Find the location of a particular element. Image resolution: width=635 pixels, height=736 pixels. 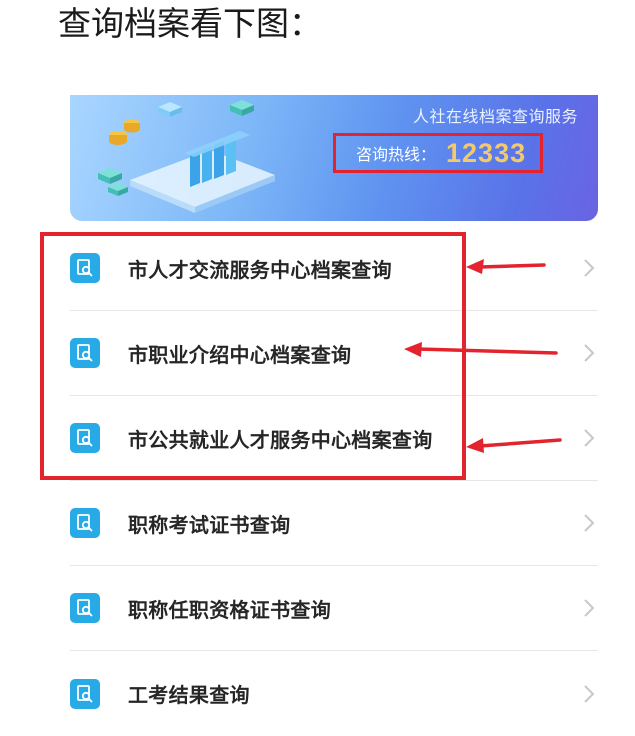

menu-item-worker-exam-result: 工考结果查询 is located at coordinates (334, 693).